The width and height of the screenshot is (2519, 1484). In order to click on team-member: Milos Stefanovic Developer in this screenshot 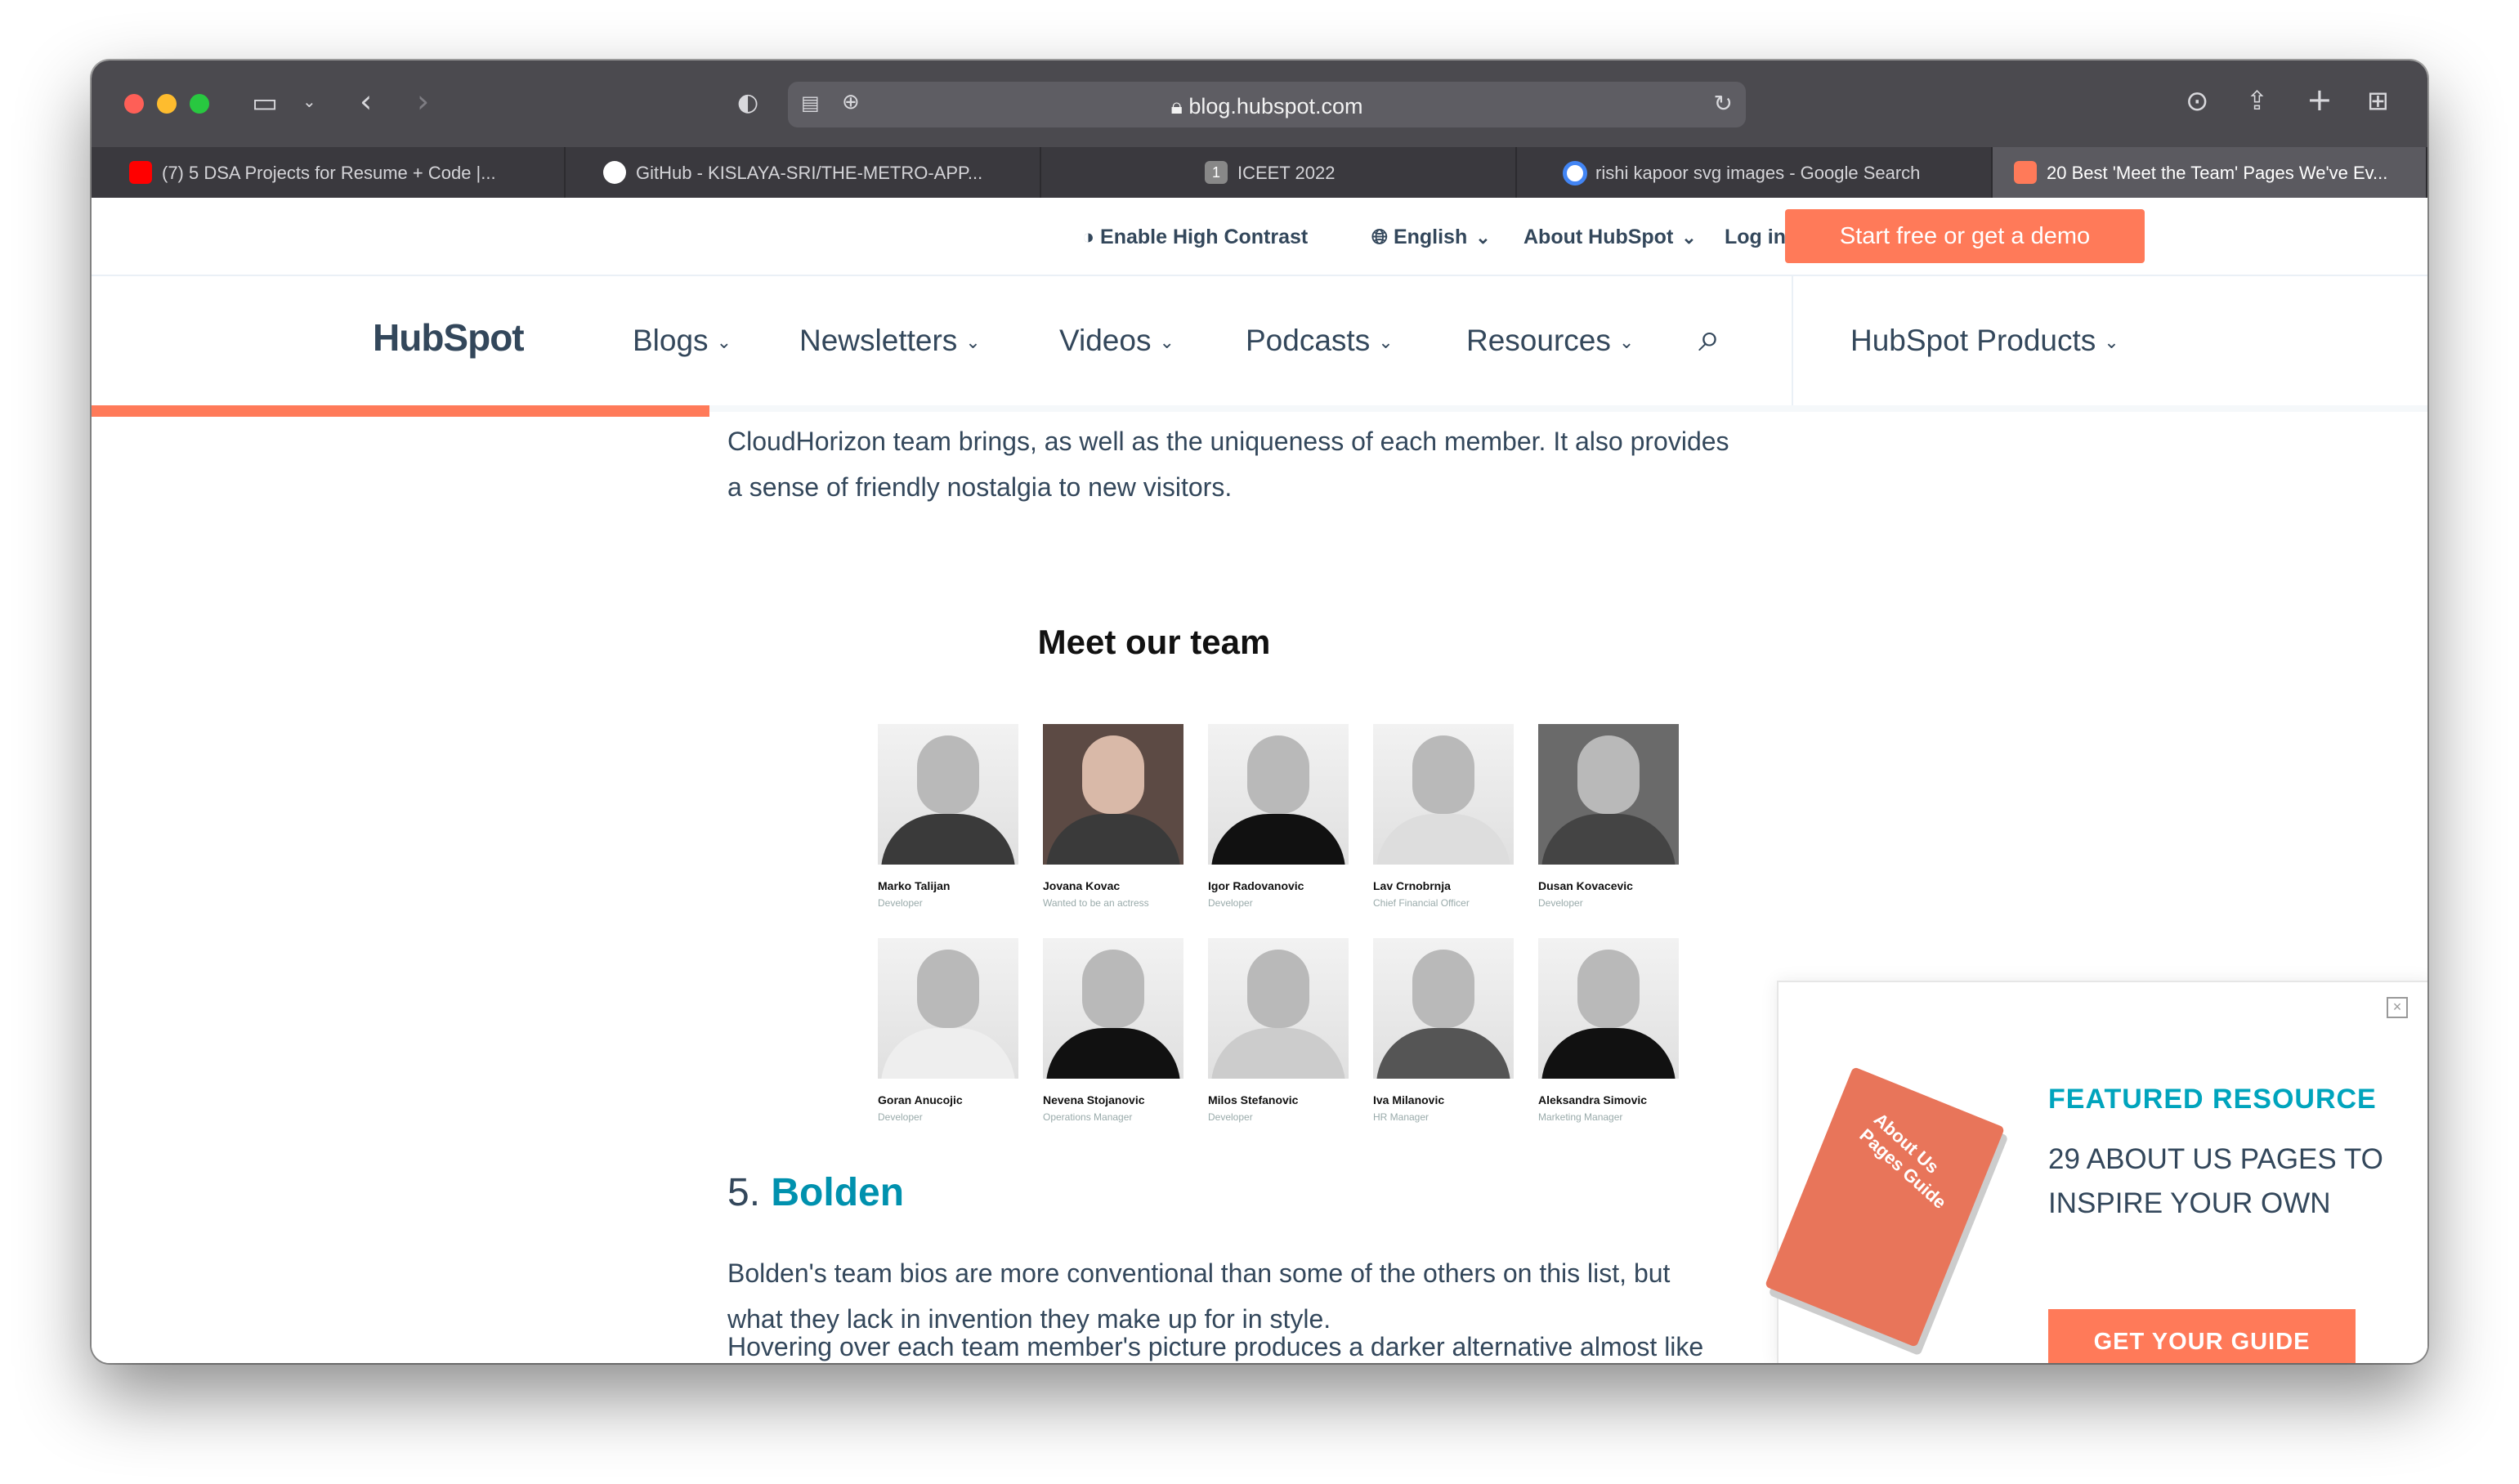, I will do `click(1280, 1030)`.